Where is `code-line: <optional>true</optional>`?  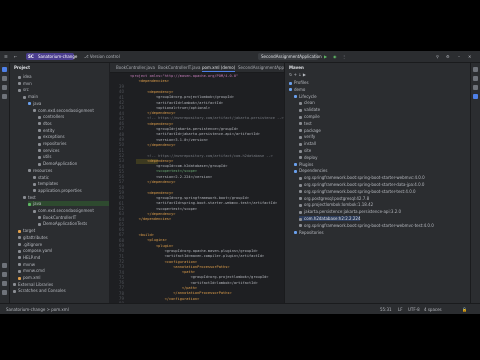 code-line: <optional>true</optional> is located at coordinates (170, 108).